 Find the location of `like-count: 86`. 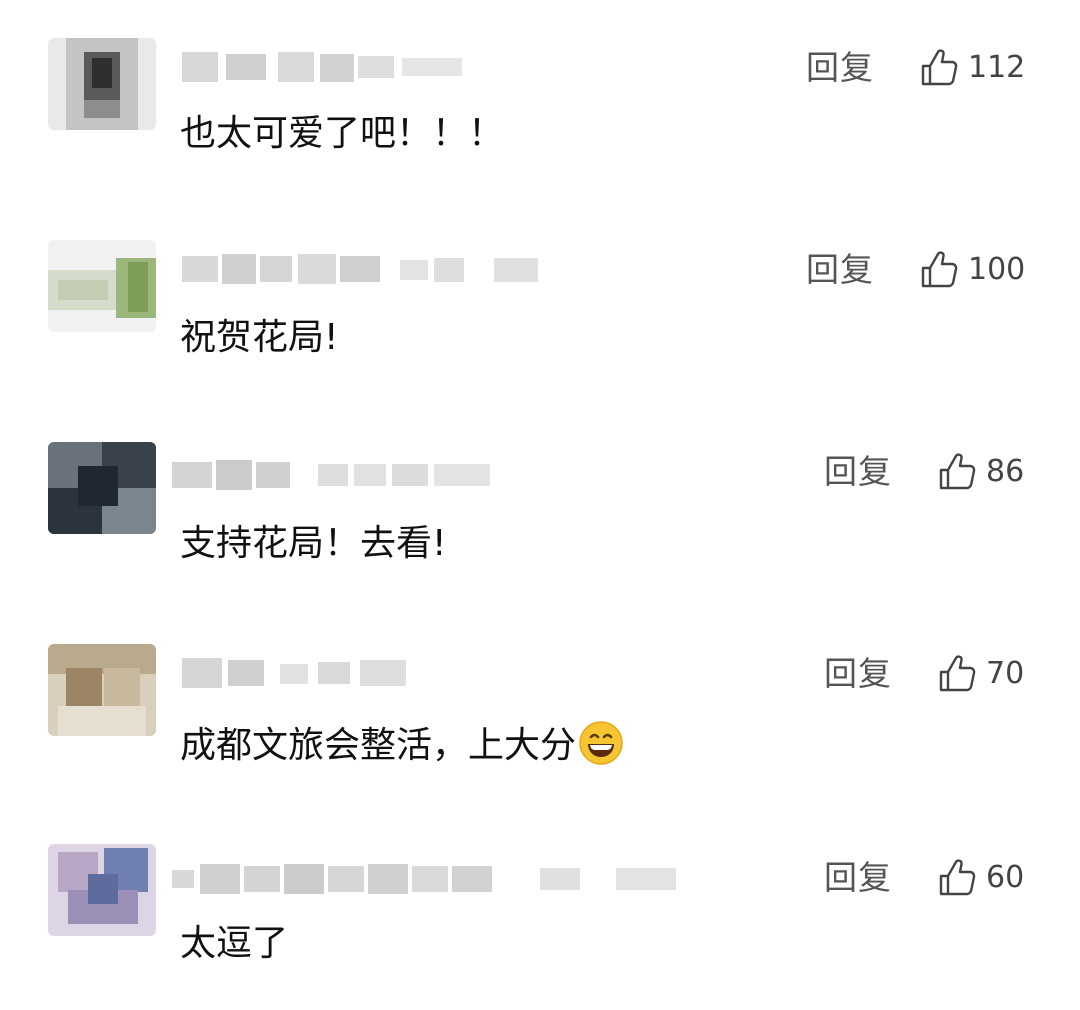

like-count: 86 is located at coordinates (1005, 471).